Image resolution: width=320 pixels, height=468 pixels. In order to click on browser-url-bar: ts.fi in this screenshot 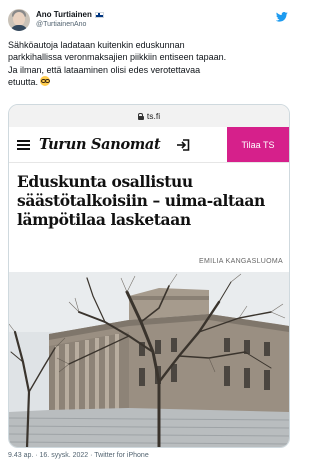, I will do `click(149, 116)`.